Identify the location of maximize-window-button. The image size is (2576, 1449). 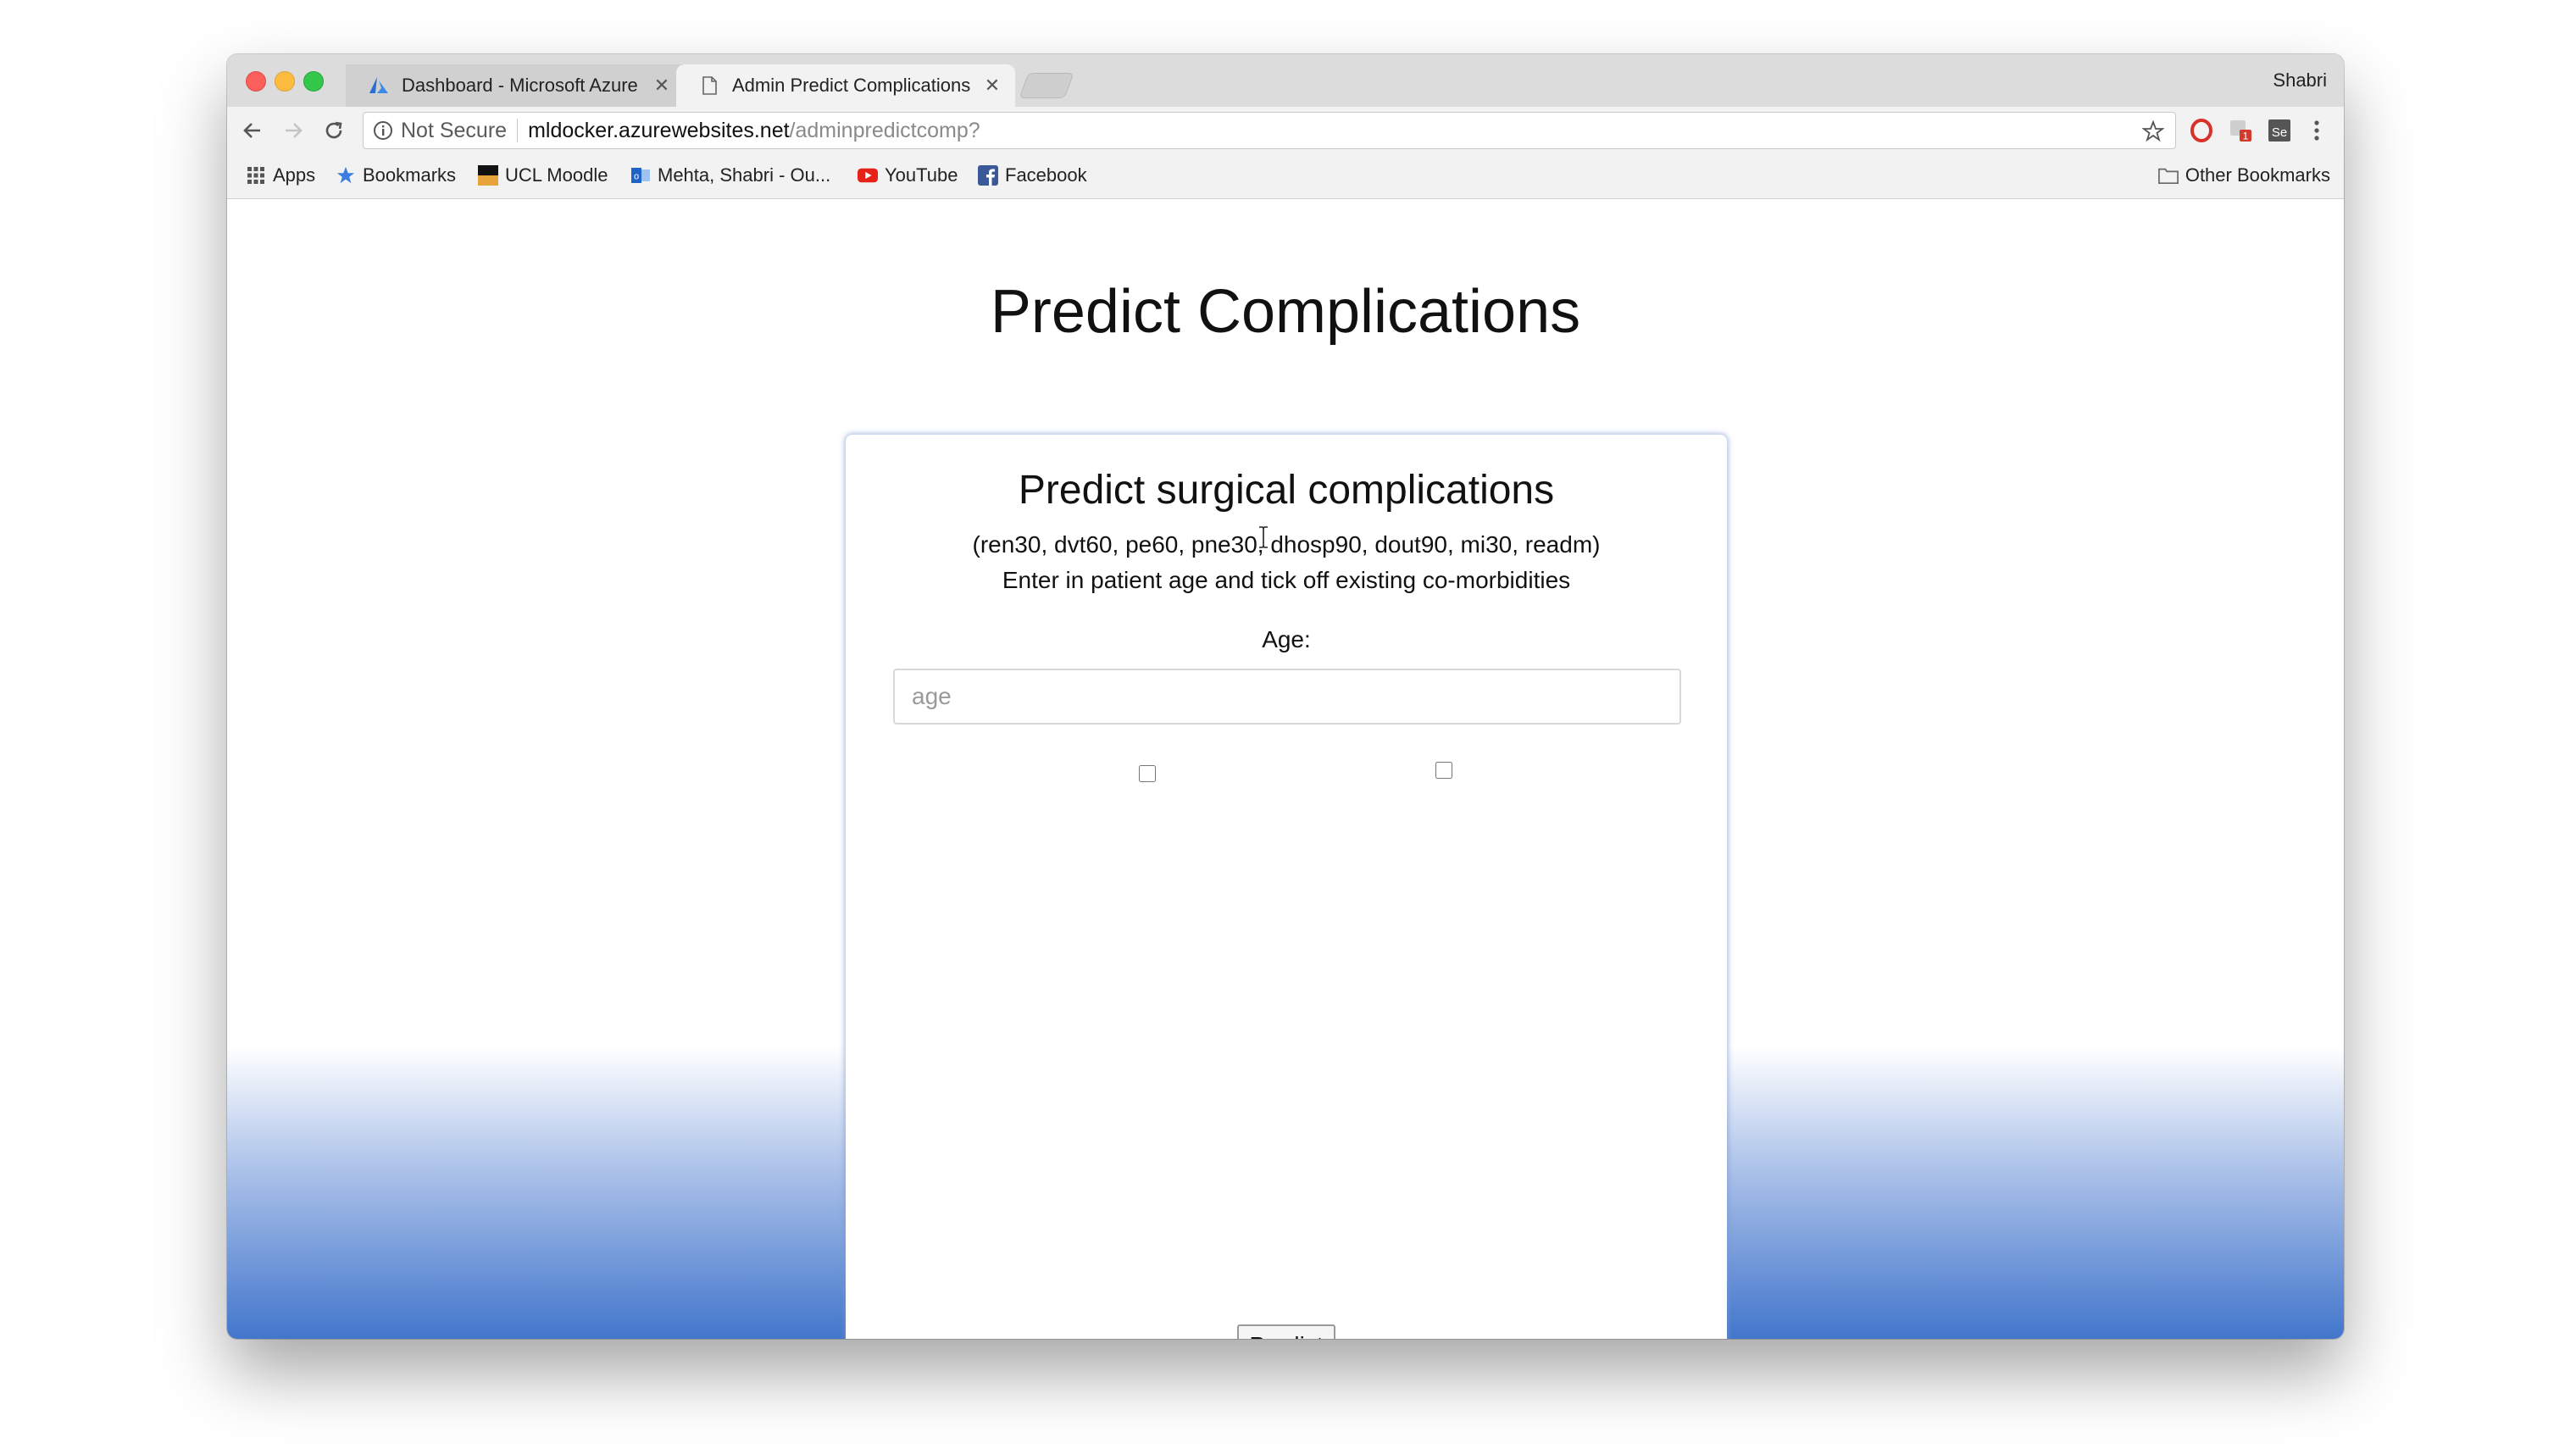
(313, 81).